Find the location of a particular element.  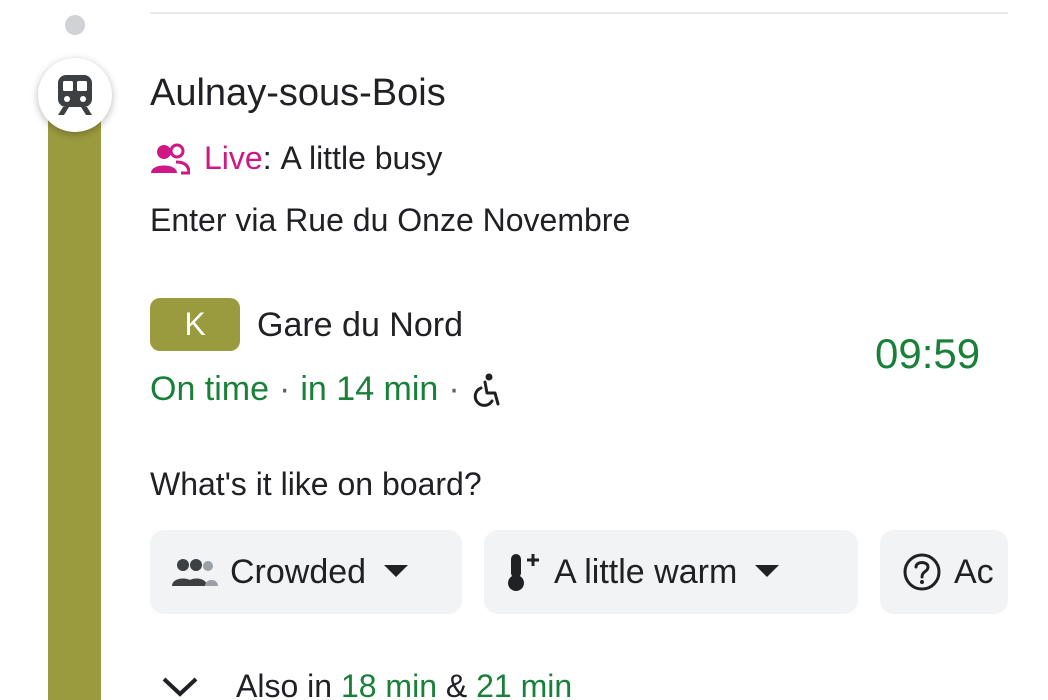

departure-time: 09:59 is located at coordinates (928, 353).